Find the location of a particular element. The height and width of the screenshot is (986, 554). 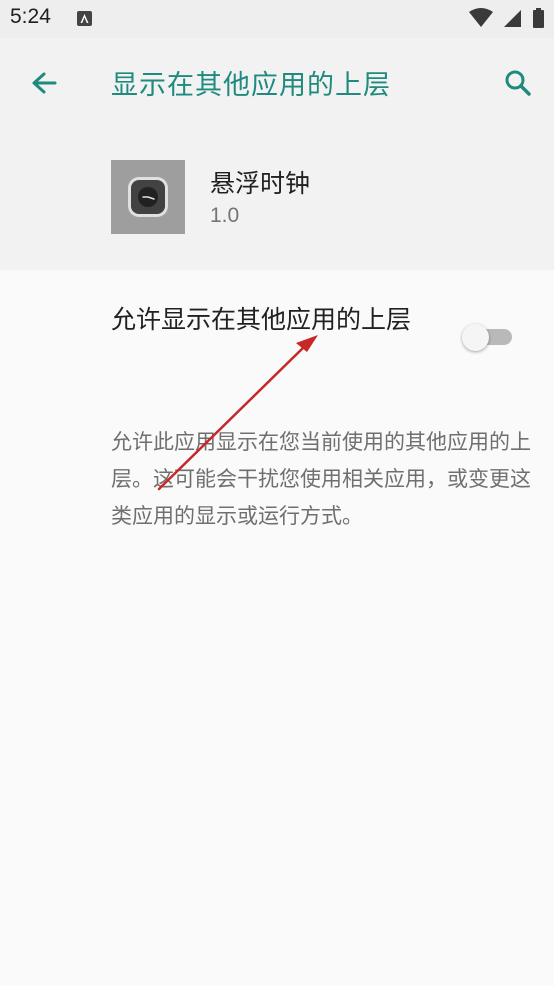

page-title: 显示在其他应用的上层 is located at coordinates (251, 85).